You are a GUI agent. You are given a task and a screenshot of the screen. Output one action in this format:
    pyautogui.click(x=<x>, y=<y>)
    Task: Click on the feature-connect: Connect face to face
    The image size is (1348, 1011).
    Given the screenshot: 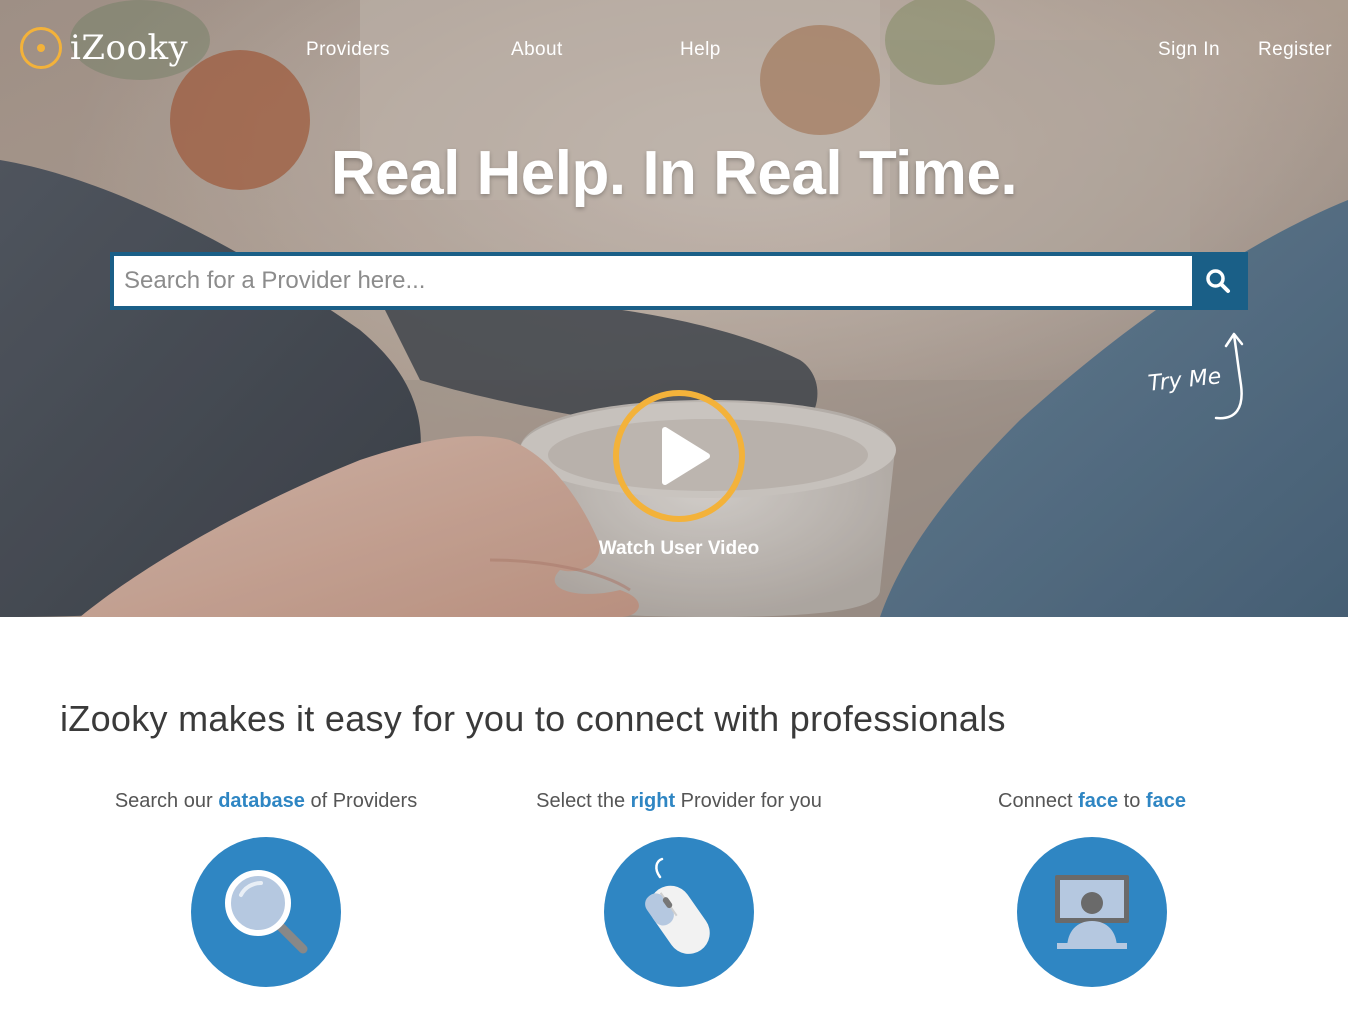 What is the action you would take?
    pyautogui.click(x=1092, y=888)
    